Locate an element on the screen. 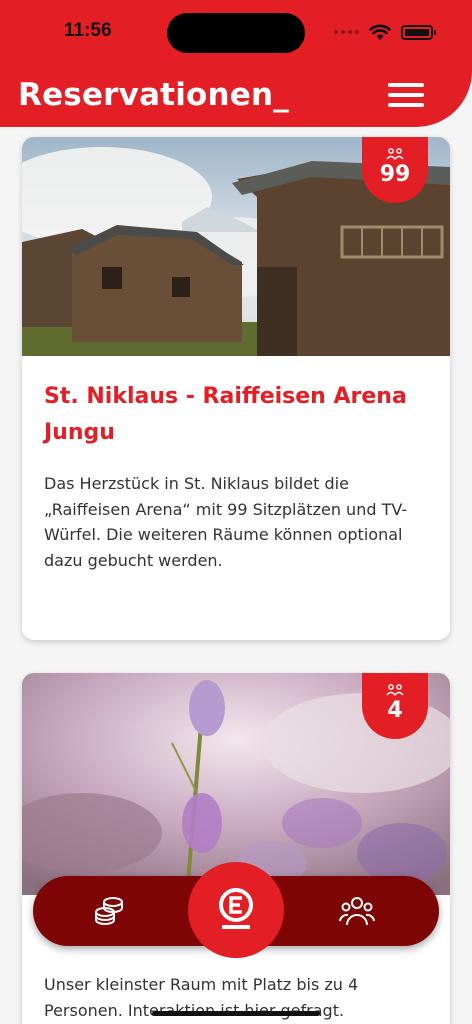  menu-icon is located at coordinates (406, 85).